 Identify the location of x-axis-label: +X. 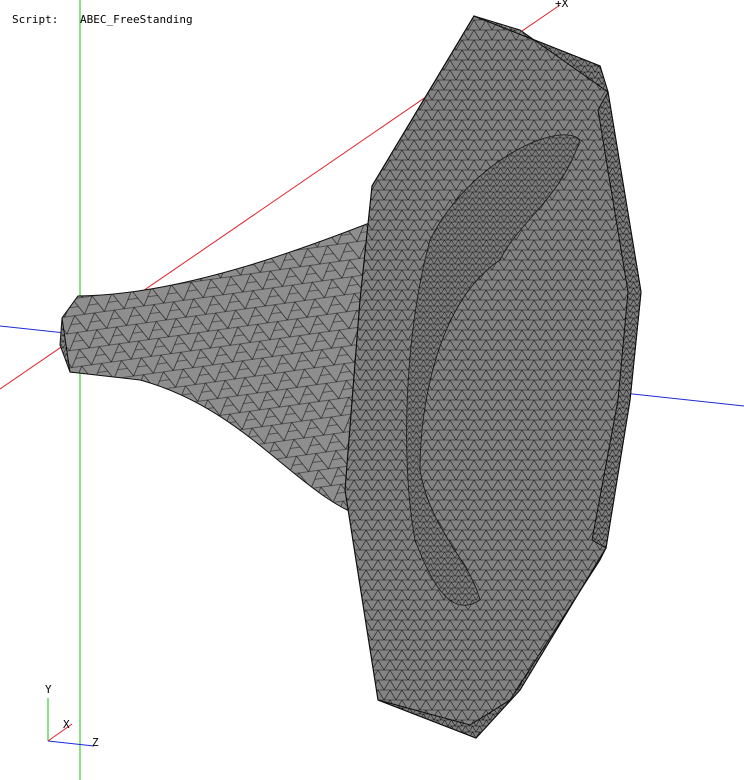
(562, 5).